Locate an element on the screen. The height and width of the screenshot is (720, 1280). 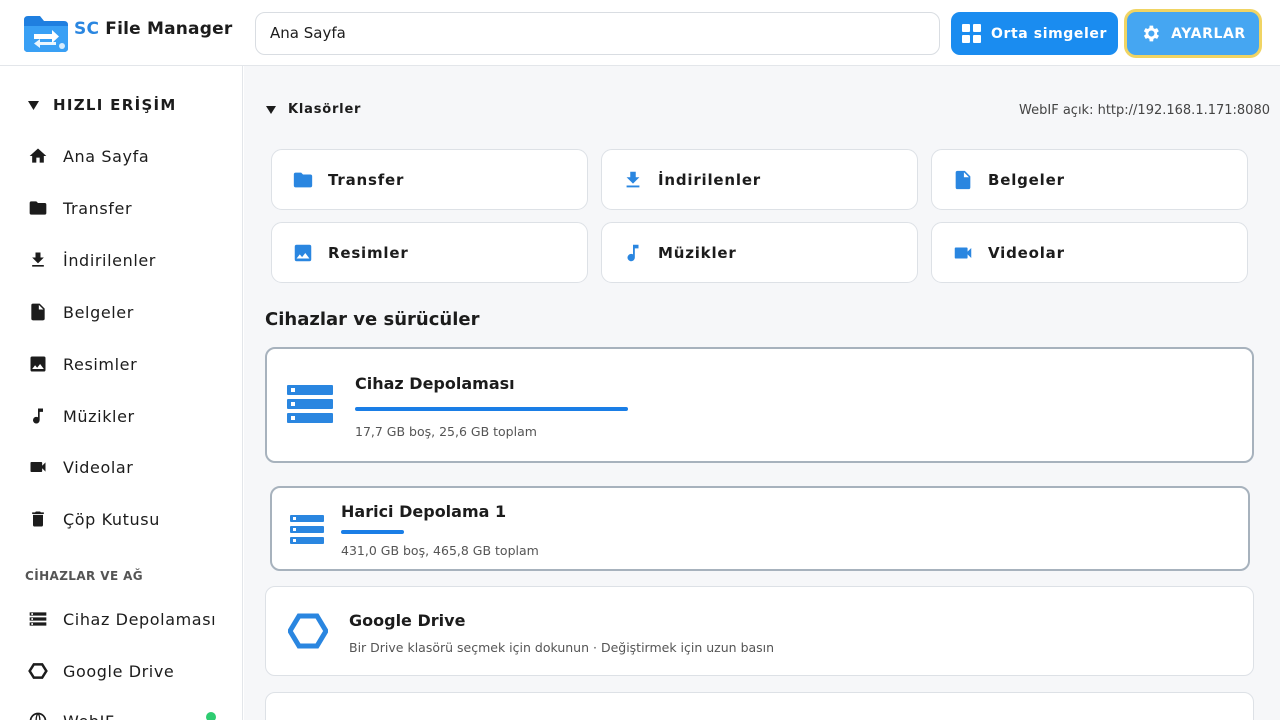
sidebar-item-home: Ana Sayfa is located at coordinates (88, 156).